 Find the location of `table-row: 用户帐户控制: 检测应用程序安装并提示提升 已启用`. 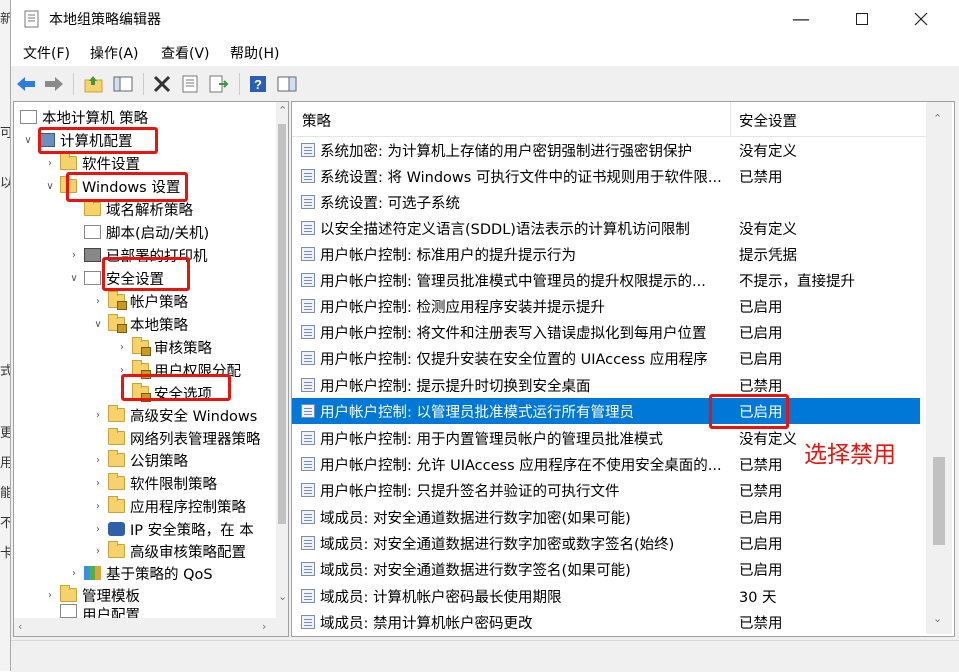

table-row: 用户帐户控制: 检测应用程序安装并提示提升 已启用 is located at coordinates (606, 306).